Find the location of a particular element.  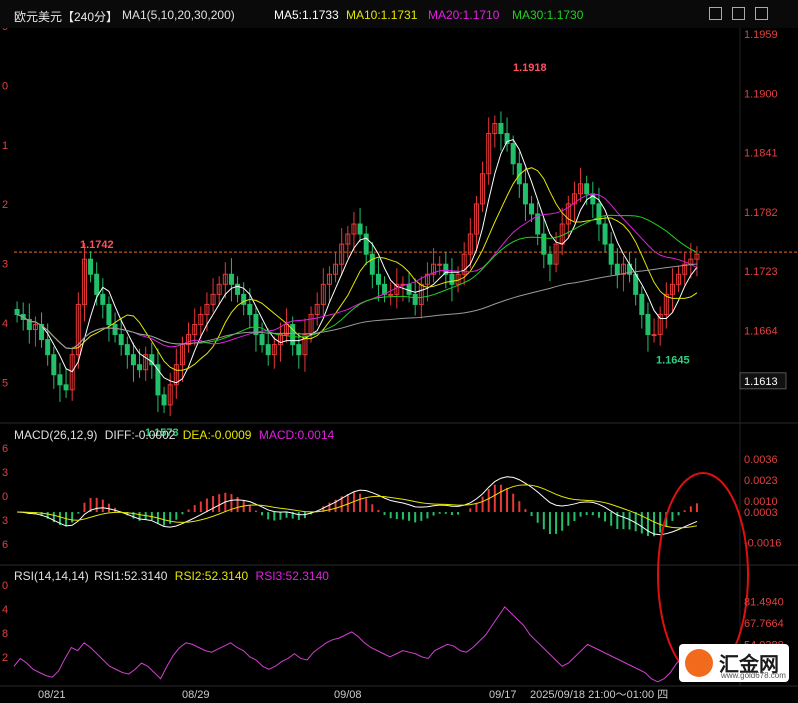

left-tick-fragment: 8 is located at coordinates (5, 634).